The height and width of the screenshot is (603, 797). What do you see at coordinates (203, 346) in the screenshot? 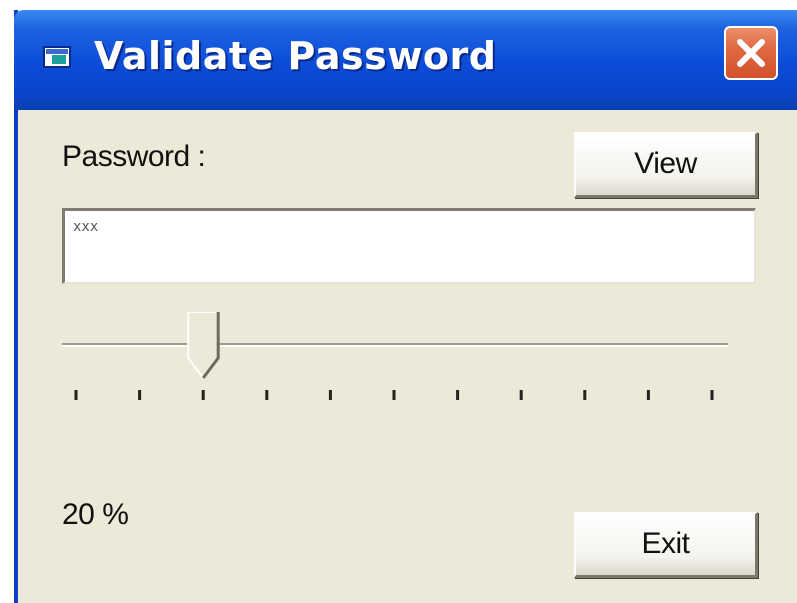
I see `slider-thumb` at bounding box center [203, 346].